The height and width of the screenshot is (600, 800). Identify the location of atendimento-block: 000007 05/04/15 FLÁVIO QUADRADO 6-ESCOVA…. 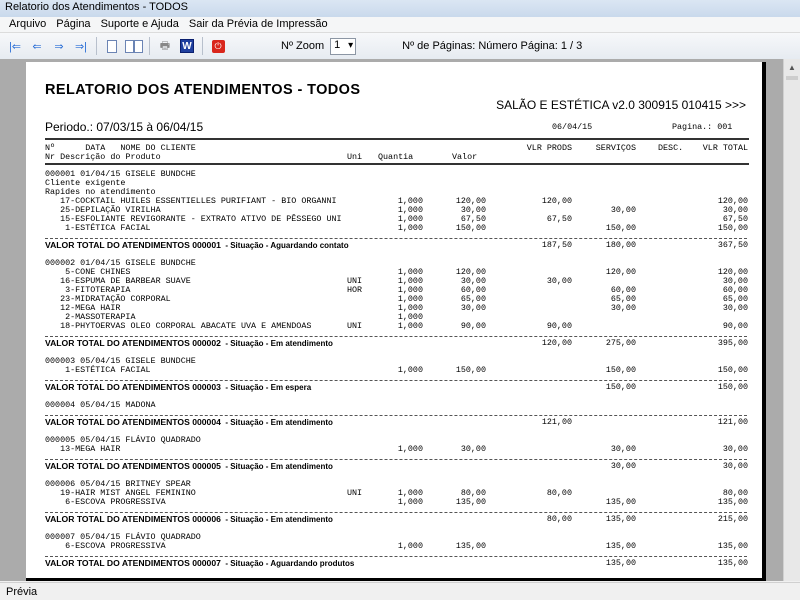
(396, 555).